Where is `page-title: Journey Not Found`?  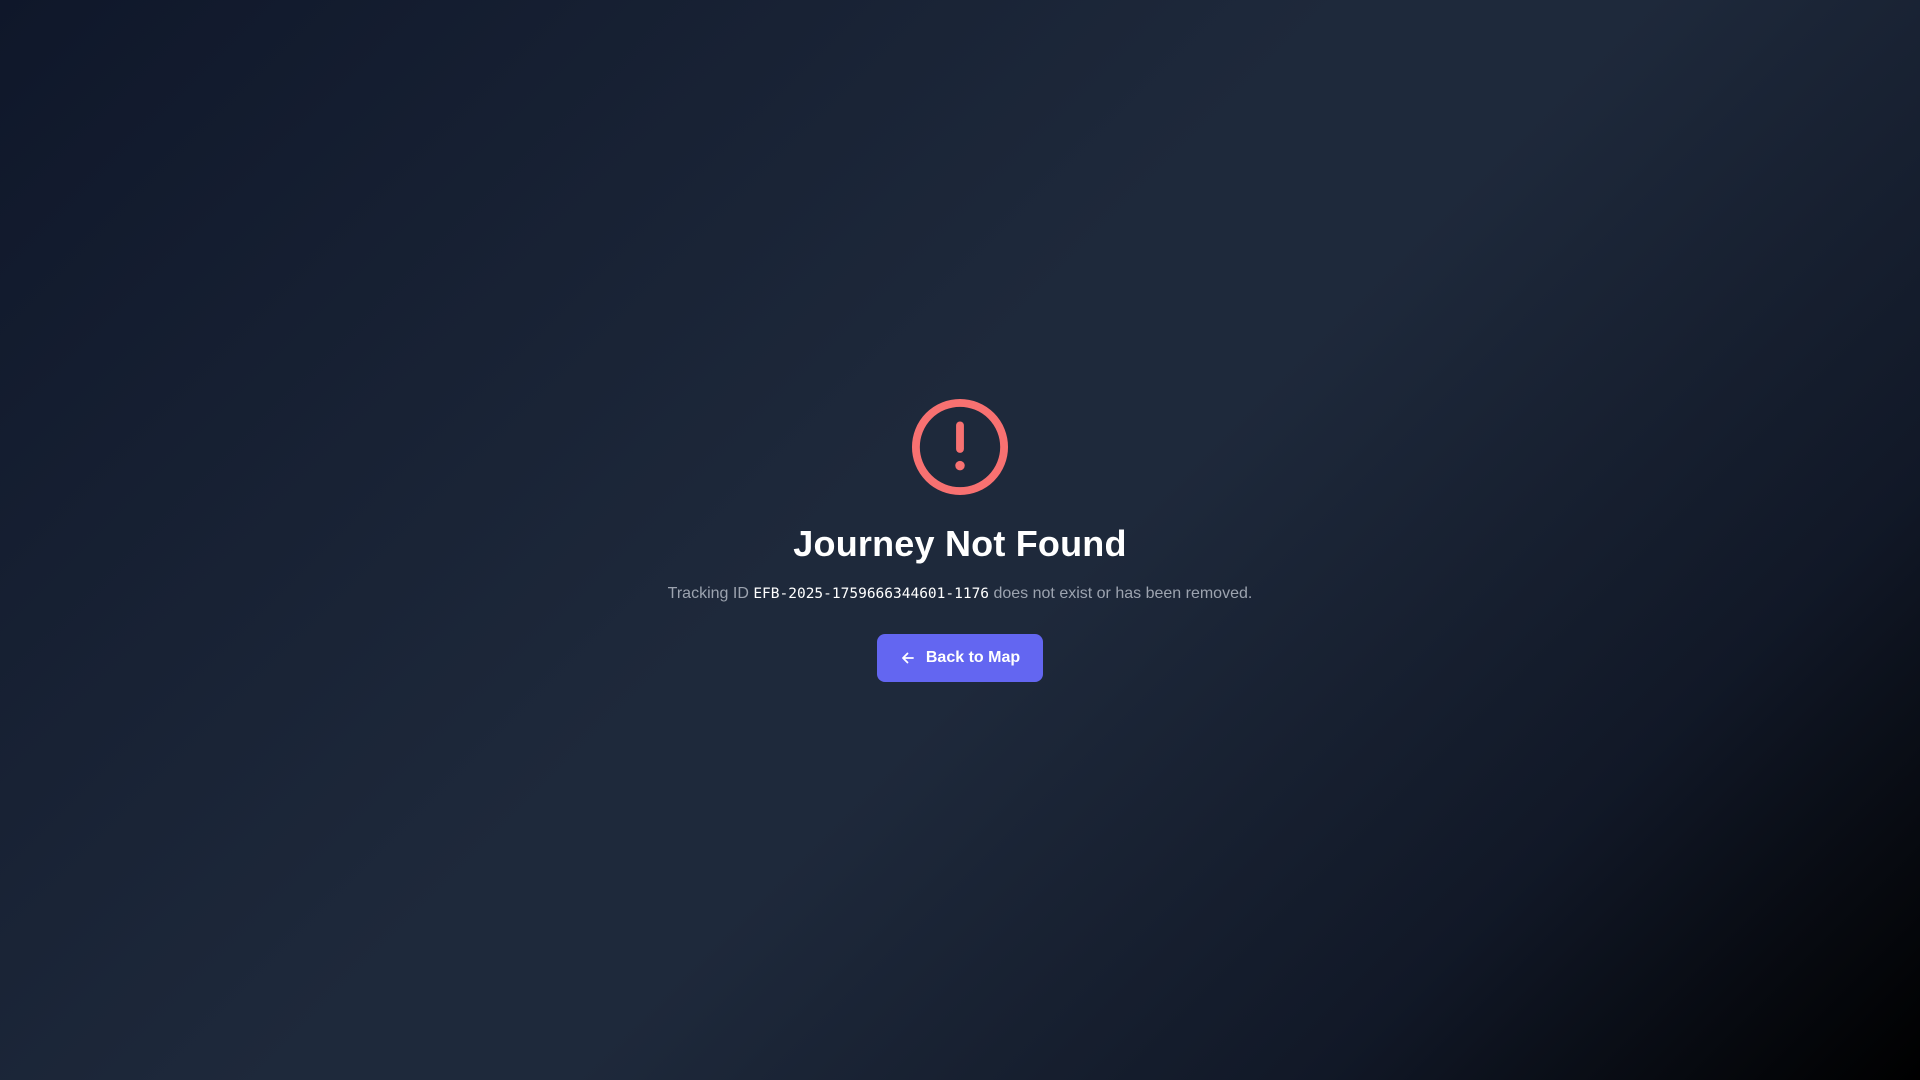
page-title: Journey Not Found is located at coordinates (960, 543).